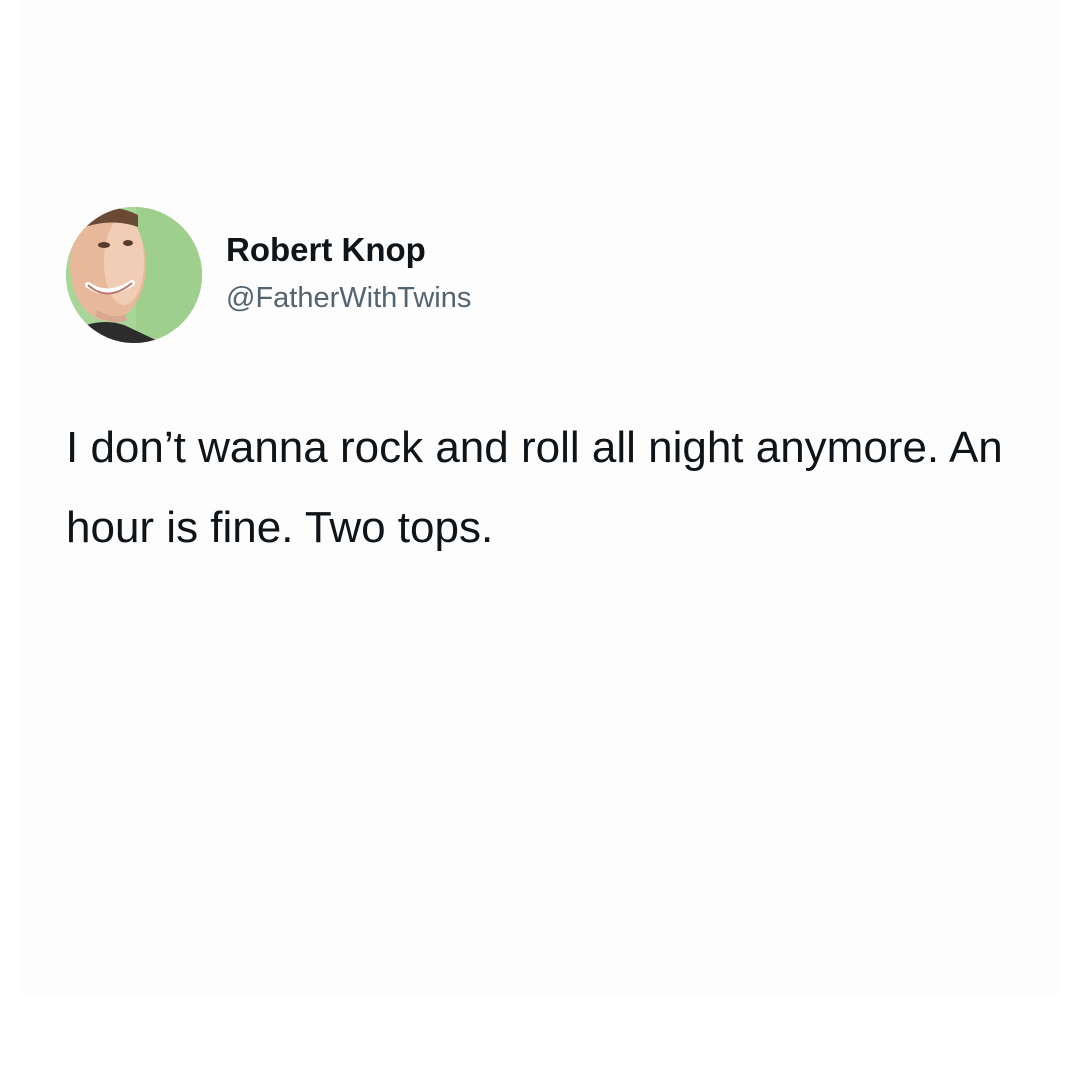 This screenshot has height=1080, width=1080. Describe the element at coordinates (540, 1038) in the screenshot. I see `bottom-margin` at that location.